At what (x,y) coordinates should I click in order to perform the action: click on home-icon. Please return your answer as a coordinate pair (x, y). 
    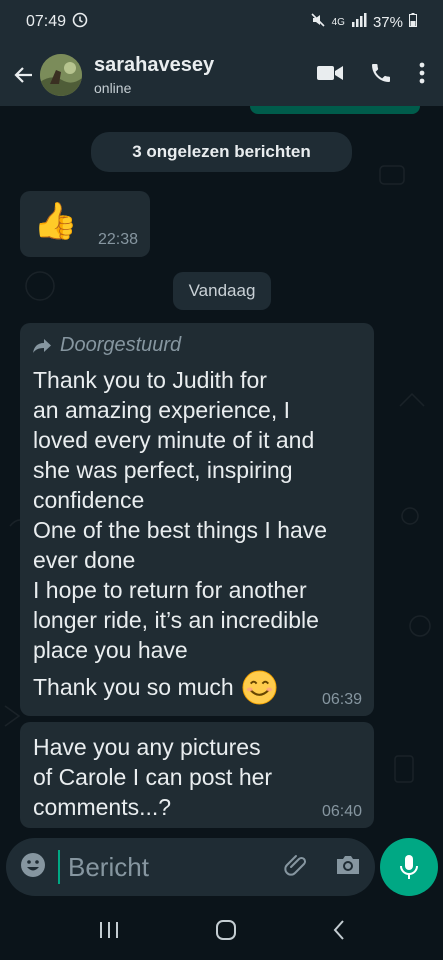
    Looking at the image, I should click on (225, 929).